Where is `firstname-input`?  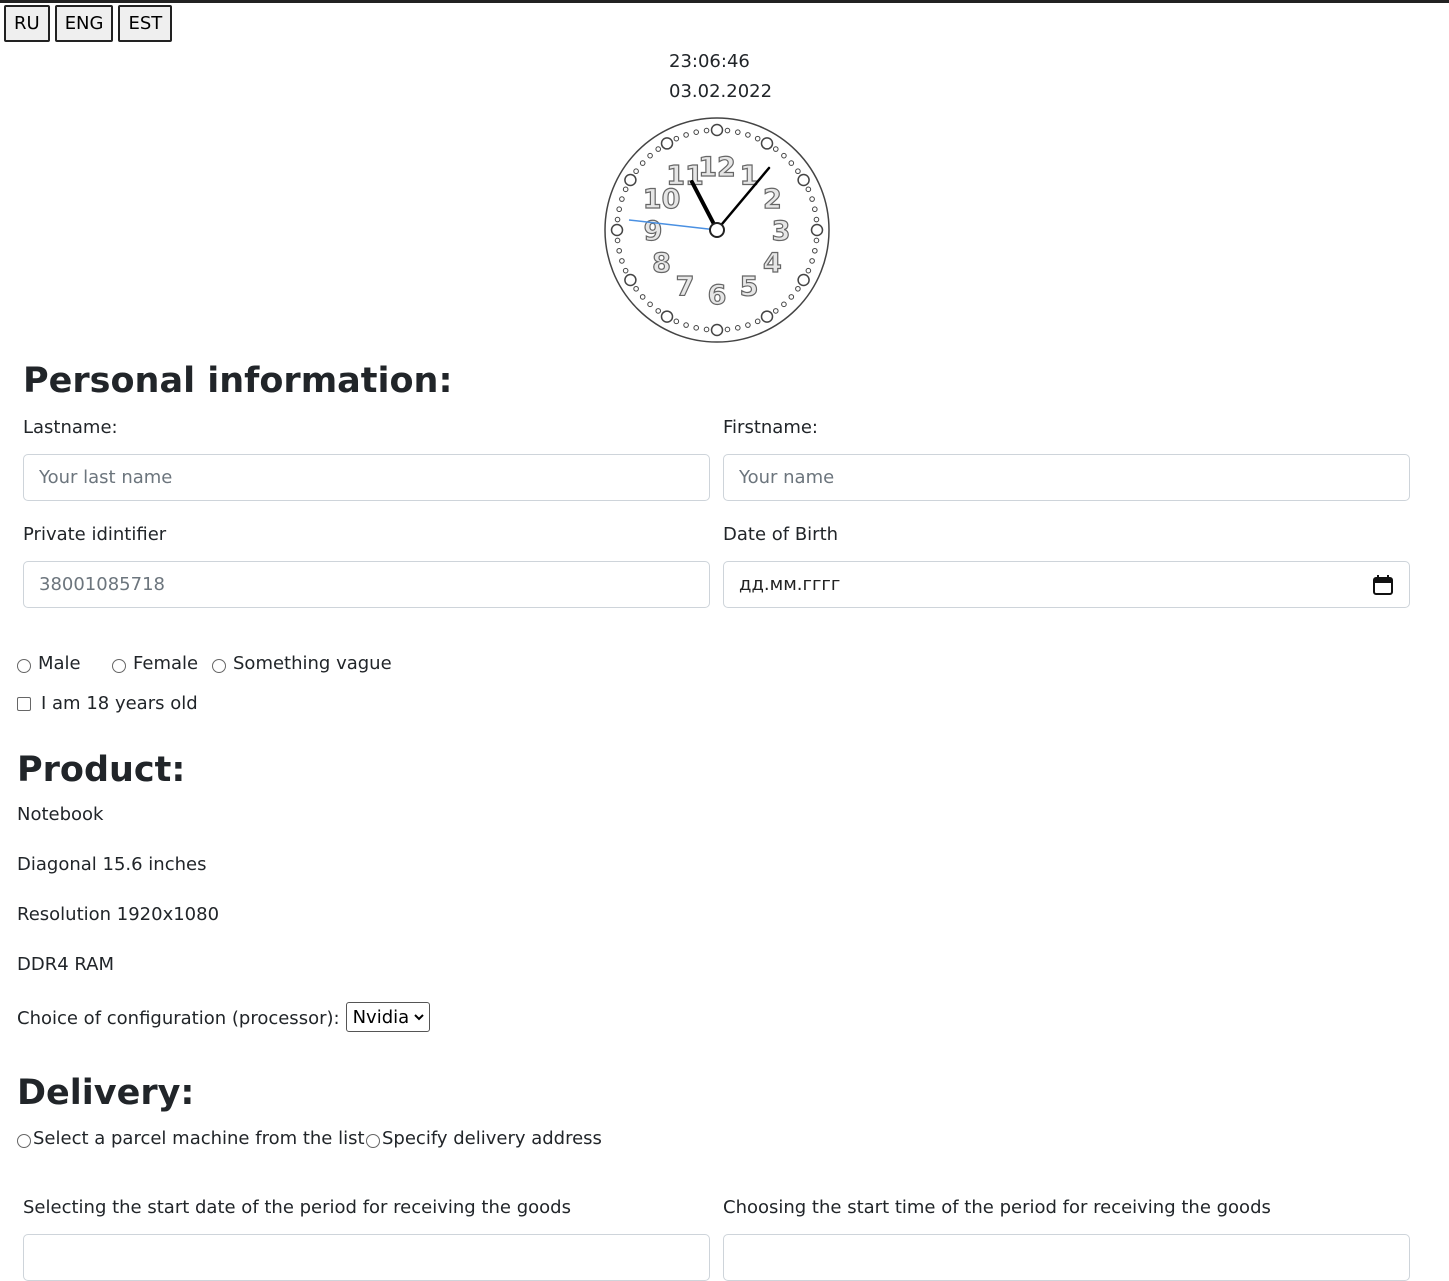 firstname-input is located at coordinates (1066, 477).